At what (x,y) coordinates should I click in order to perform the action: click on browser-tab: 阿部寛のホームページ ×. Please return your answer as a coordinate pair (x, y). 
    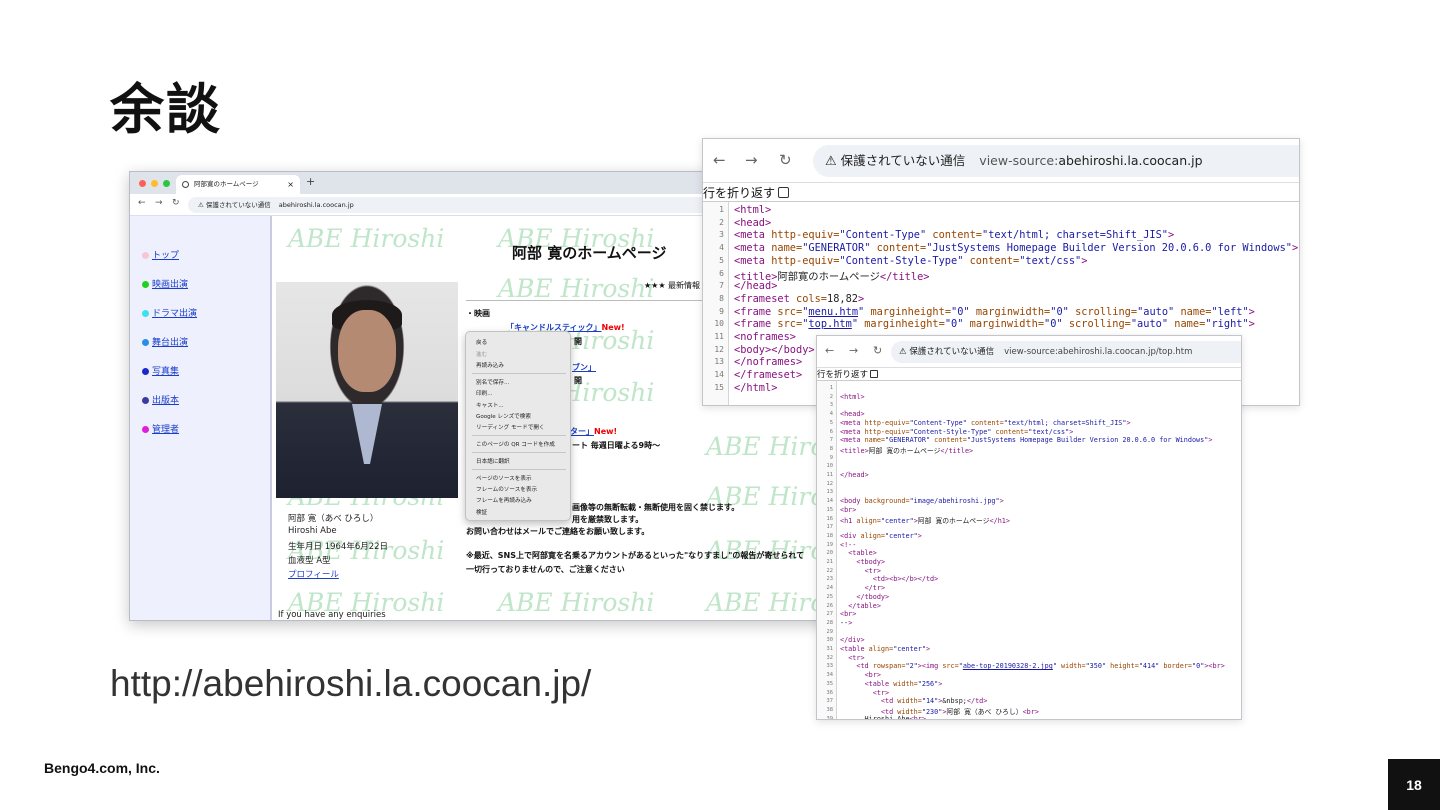
    Looking at the image, I should click on (238, 184).